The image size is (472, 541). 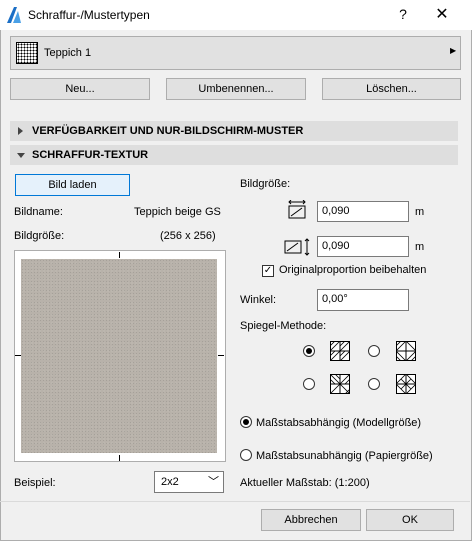 What do you see at coordinates (170, 482) in the screenshot?
I see `sample-select-value: 2x2` at bounding box center [170, 482].